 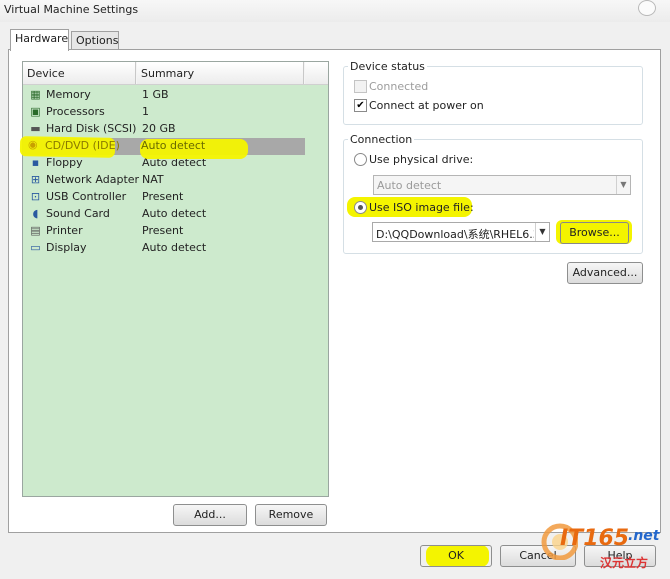 I want to click on sound-card-icon: ◖, so click(x=35, y=213).